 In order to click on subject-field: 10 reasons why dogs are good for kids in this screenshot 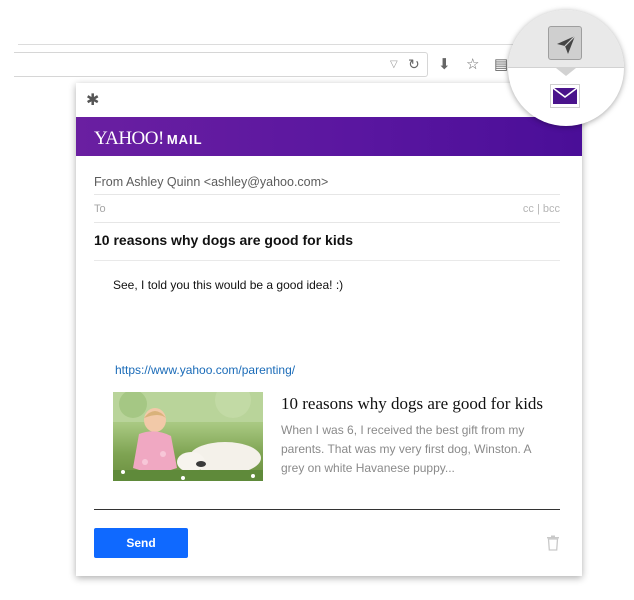, I will do `click(327, 243)`.